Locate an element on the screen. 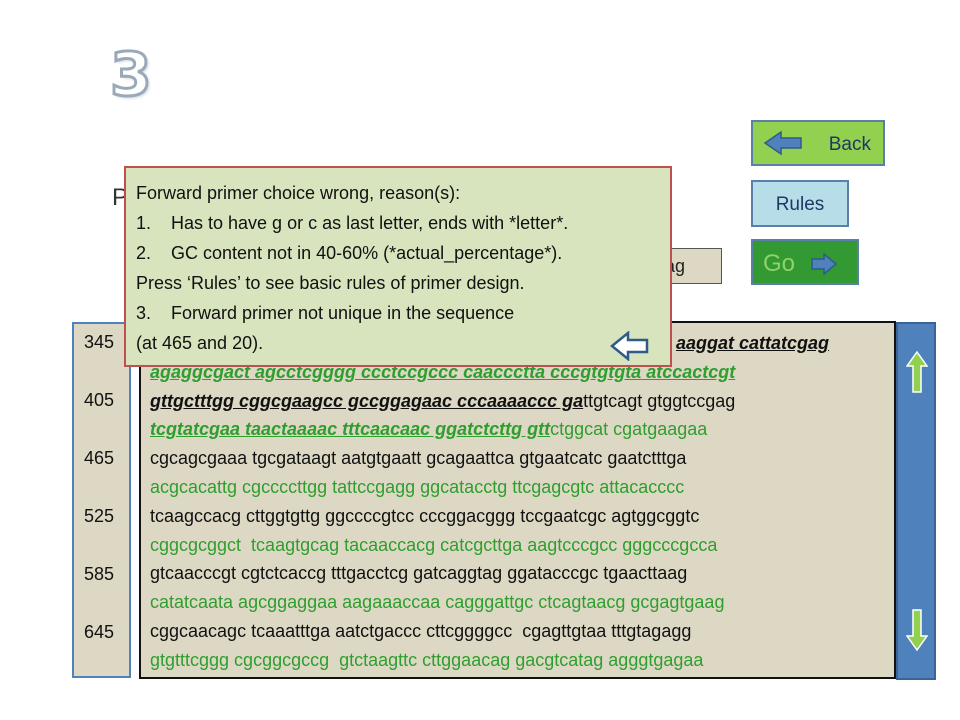 The height and width of the screenshot is (720, 960). left-arrow-icon is located at coordinates (782, 143).